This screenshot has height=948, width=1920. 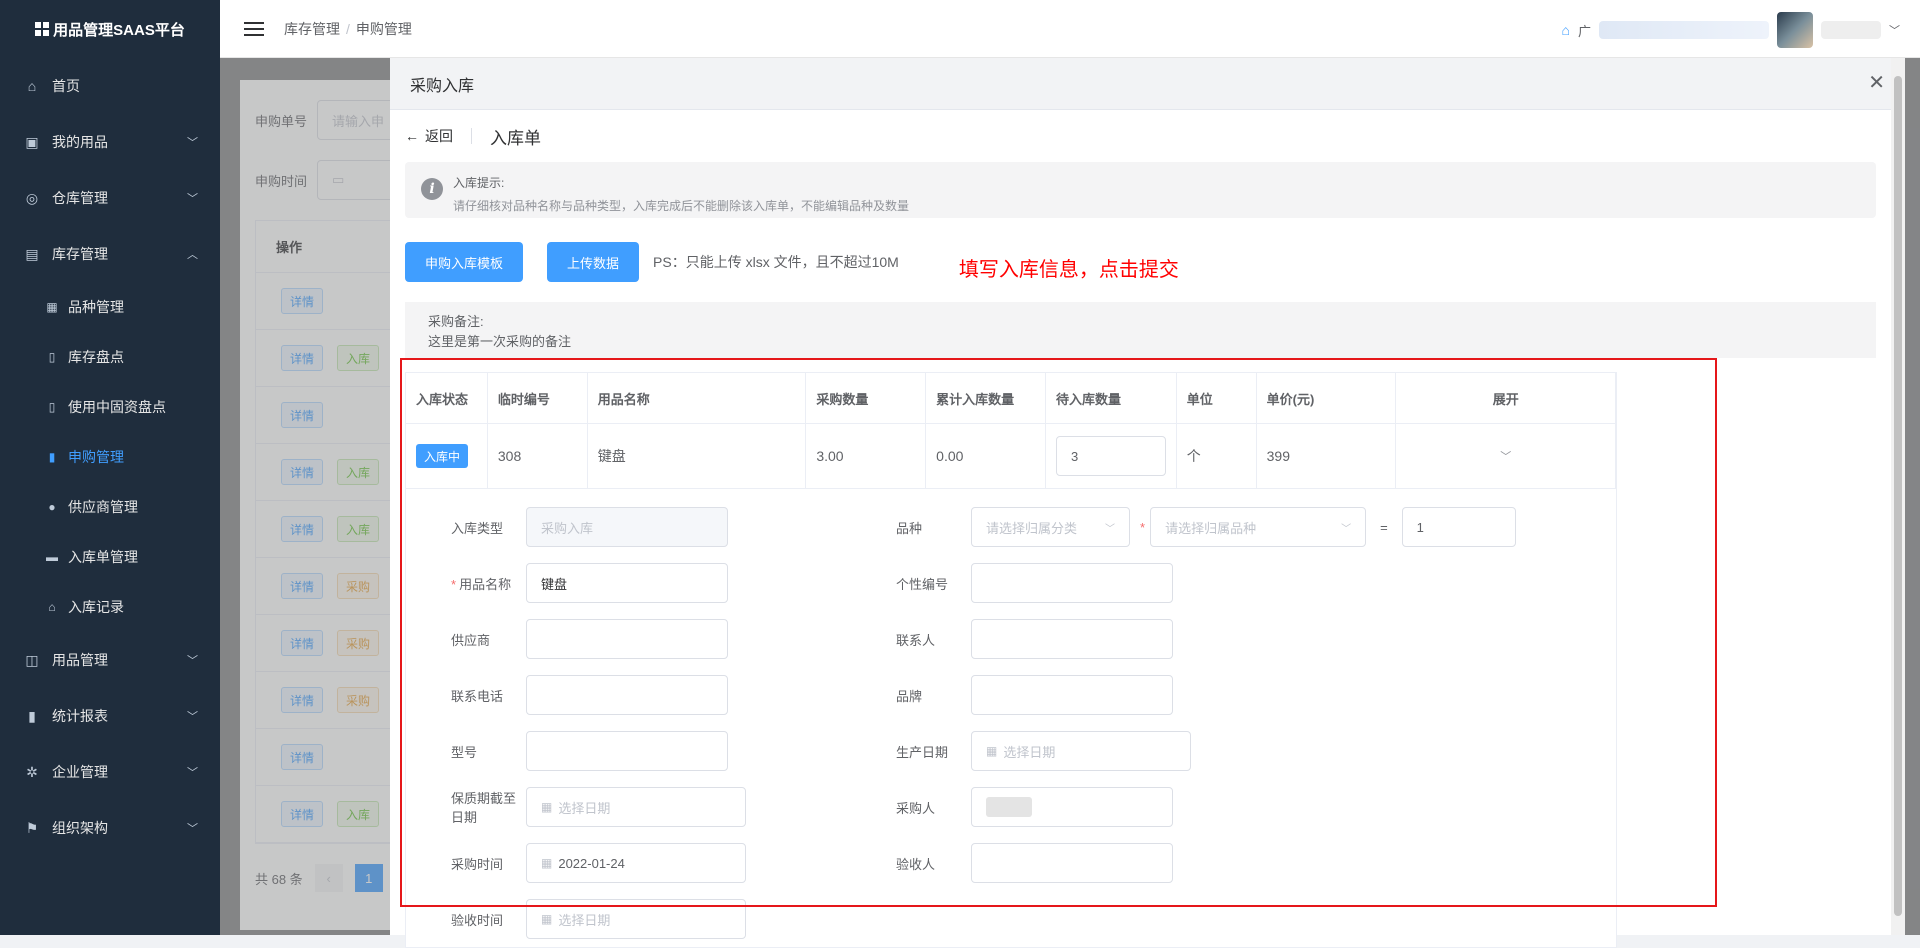 I want to click on filter-label: 申购时间, so click(x=281, y=181).